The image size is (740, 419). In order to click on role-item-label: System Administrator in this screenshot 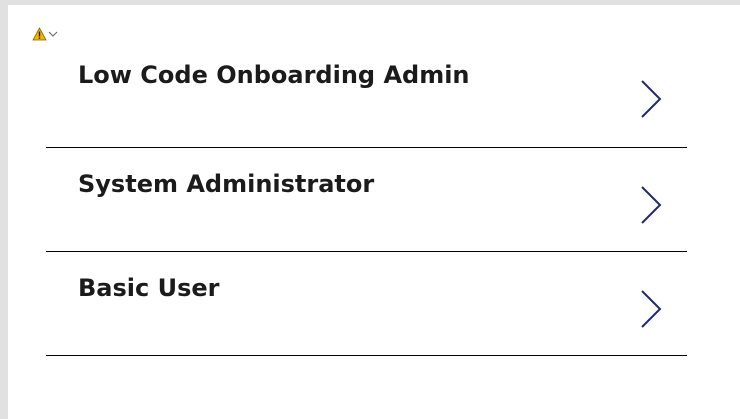, I will do `click(226, 184)`.